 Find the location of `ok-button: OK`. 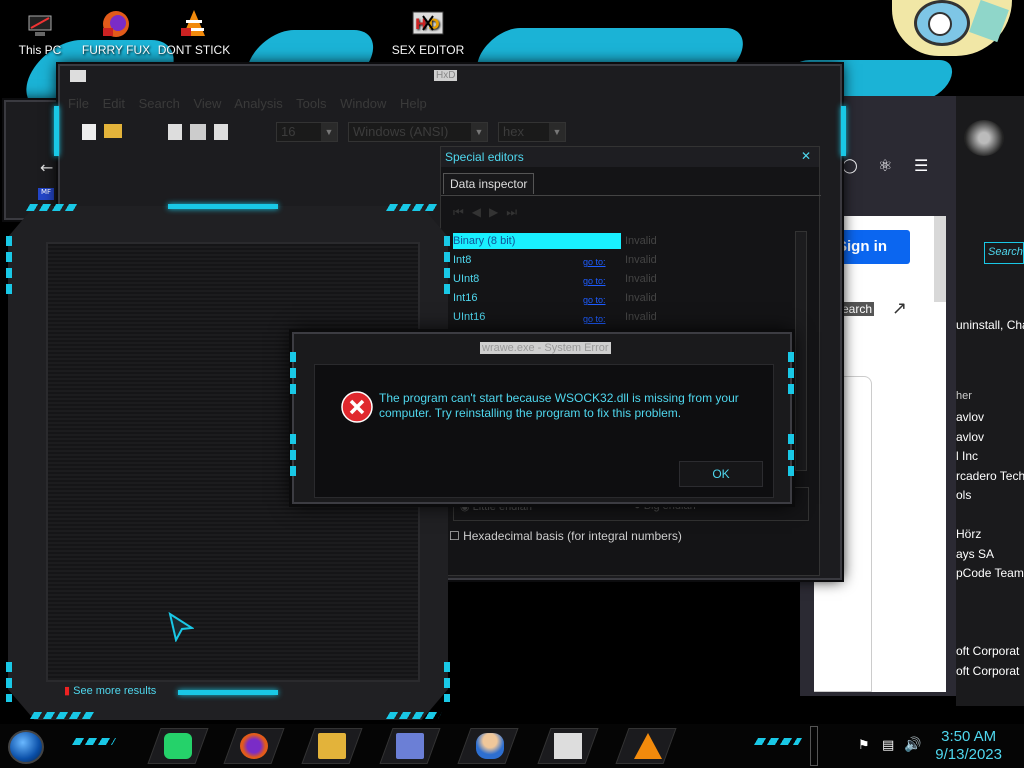

ok-button: OK is located at coordinates (721, 474).